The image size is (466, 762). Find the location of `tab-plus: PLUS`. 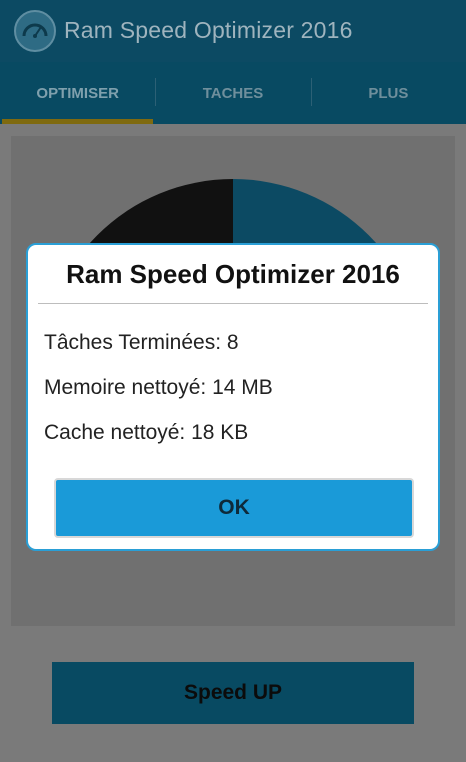

tab-plus: PLUS is located at coordinates (388, 93).